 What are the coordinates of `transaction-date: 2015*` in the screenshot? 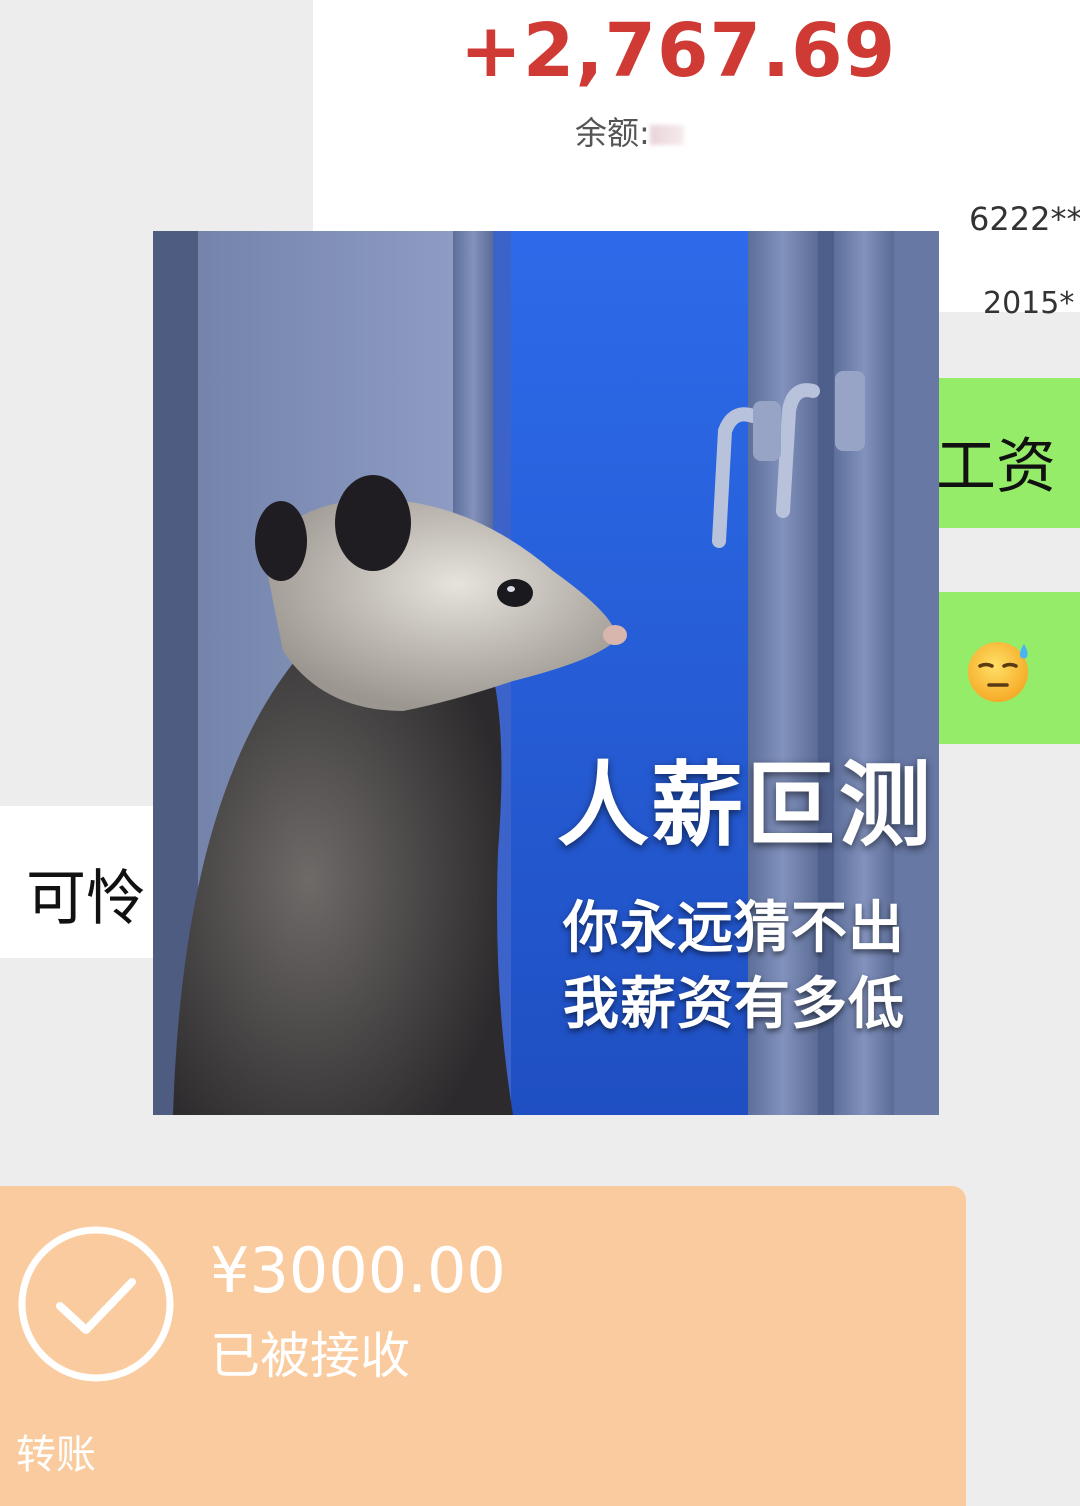 It's located at (1029, 303).